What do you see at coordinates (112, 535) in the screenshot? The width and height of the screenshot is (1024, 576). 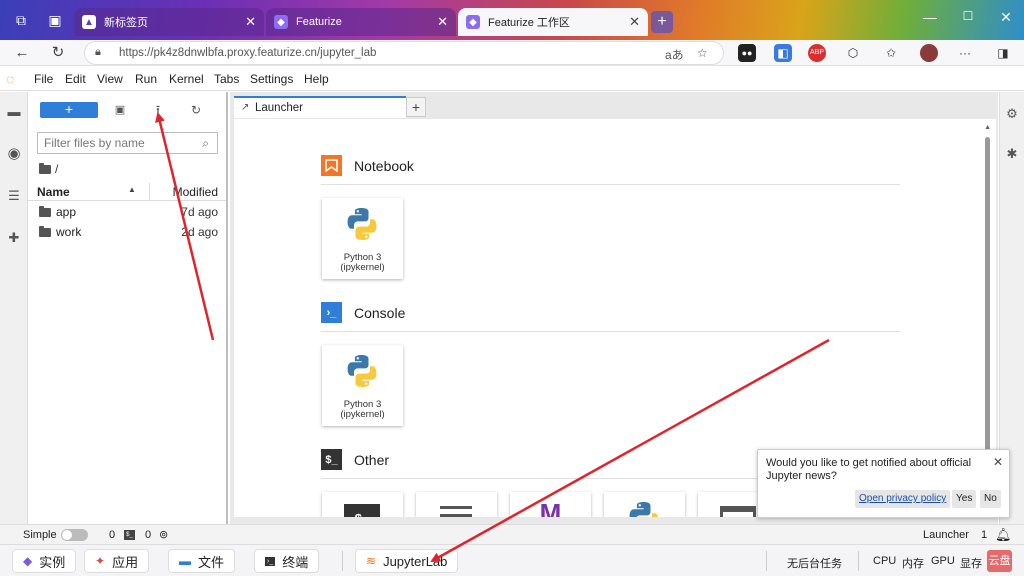 I see `terminals-count: 0` at bounding box center [112, 535].